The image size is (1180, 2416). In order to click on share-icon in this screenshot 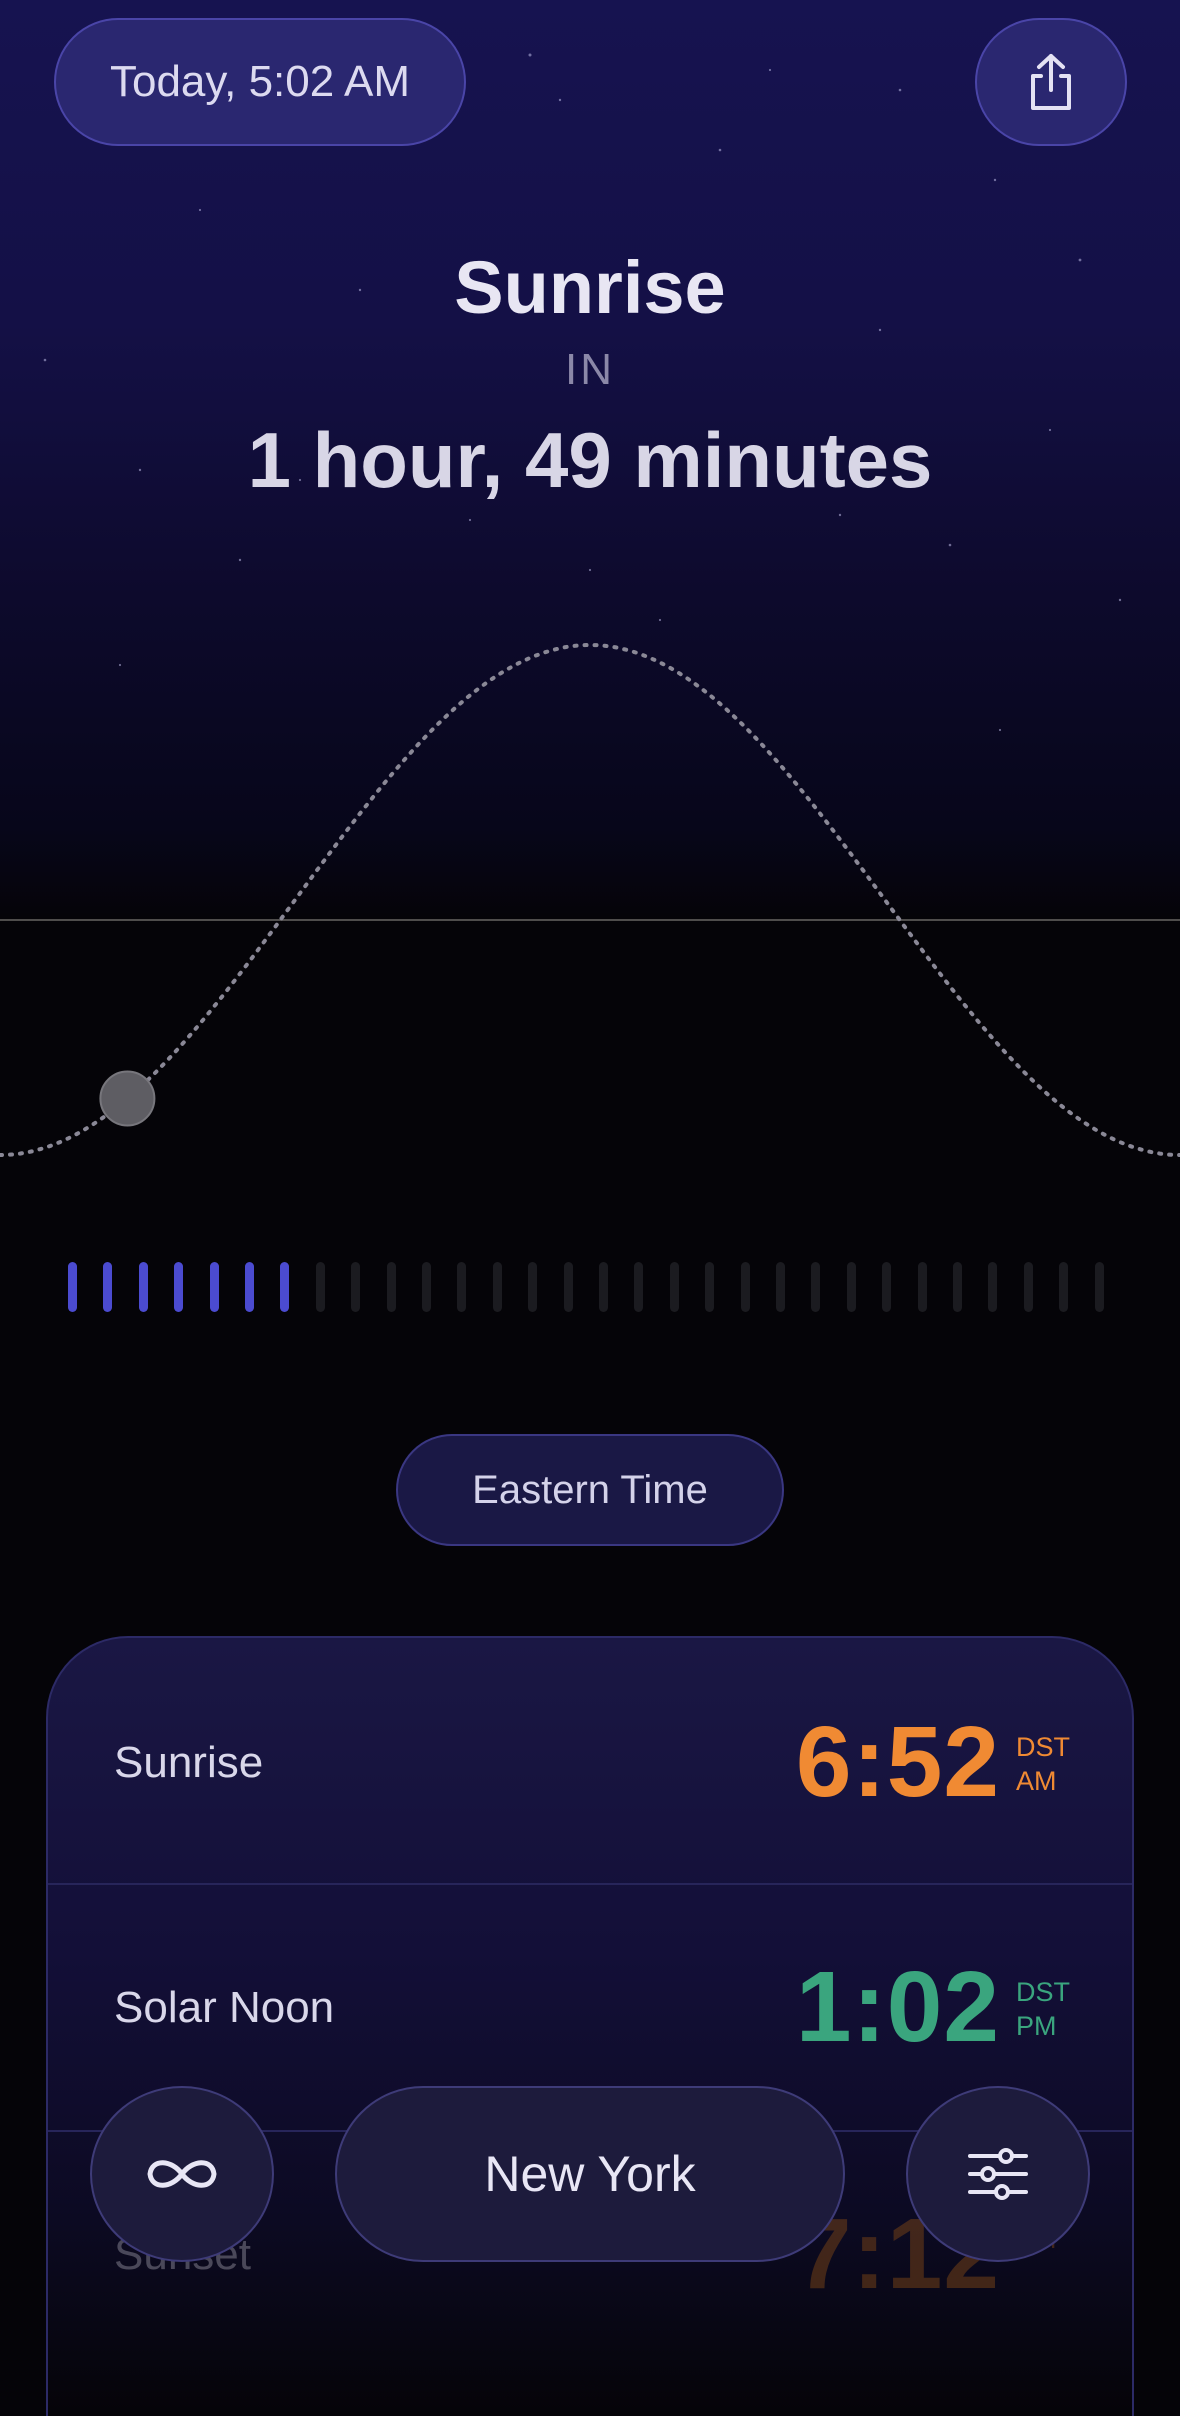, I will do `click(1051, 82)`.